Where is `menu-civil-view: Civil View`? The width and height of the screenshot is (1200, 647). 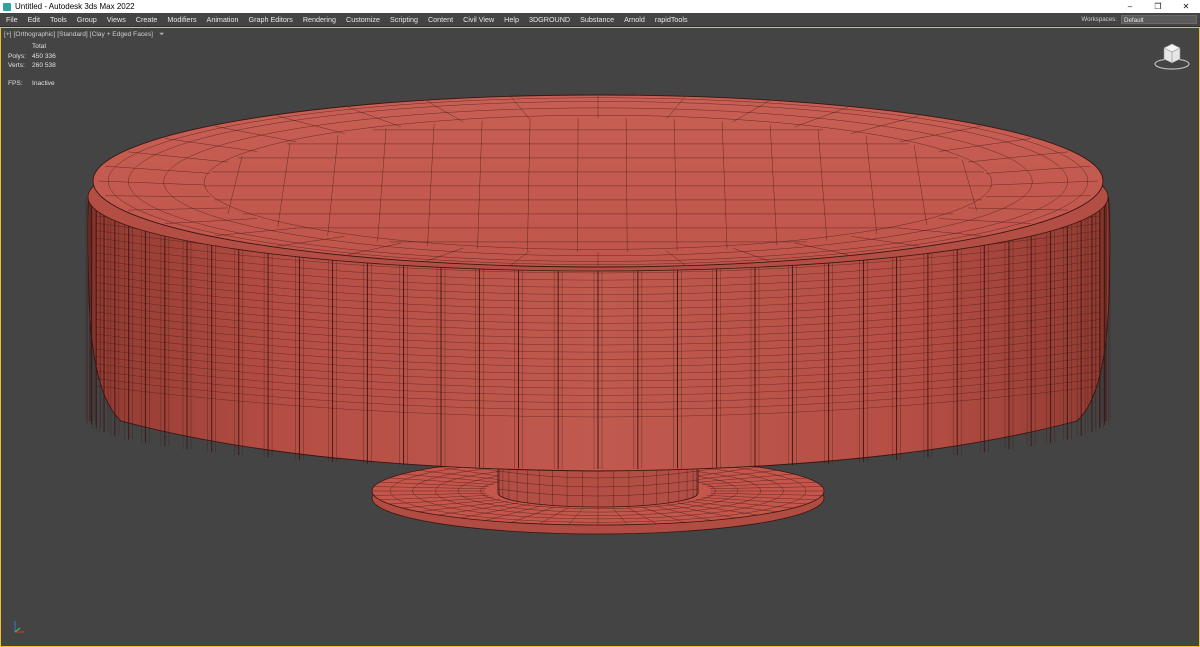 menu-civil-view: Civil View is located at coordinates (478, 19).